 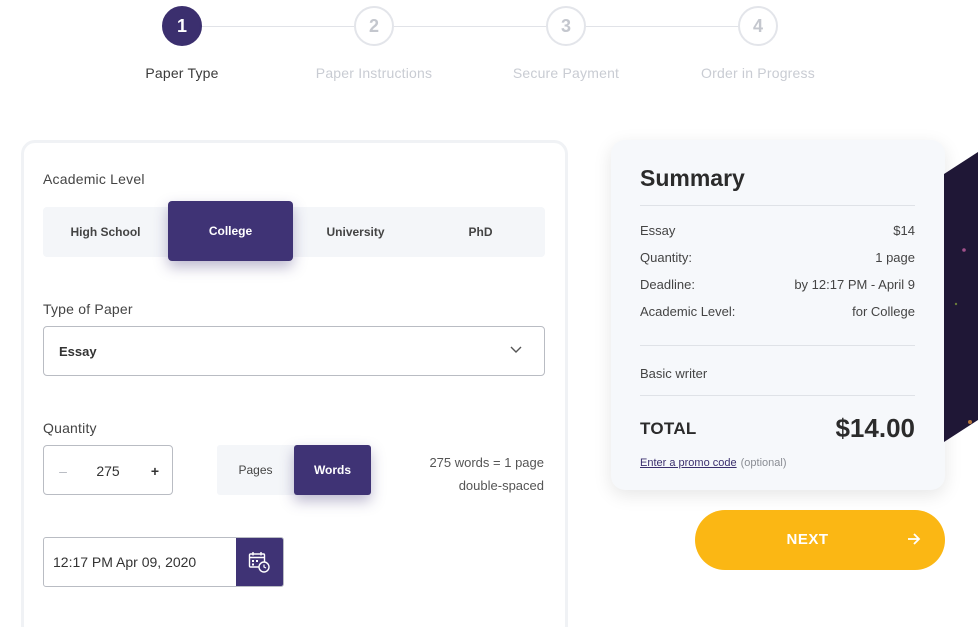 What do you see at coordinates (486, 474) in the screenshot?
I see `words-per-page-note: 275 words = 1 page double-spaced` at bounding box center [486, 474].